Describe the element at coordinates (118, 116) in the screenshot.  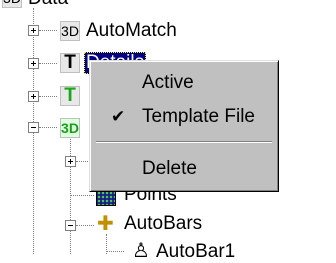
I see `checkmark-icon: ✔` at that location.